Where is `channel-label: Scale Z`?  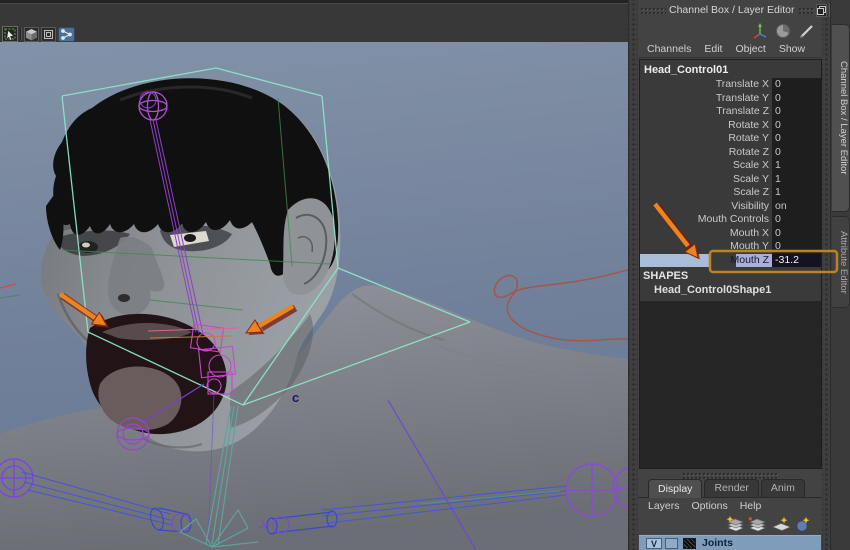 channel-label: Scale Z is located at coordinates (706, 193).